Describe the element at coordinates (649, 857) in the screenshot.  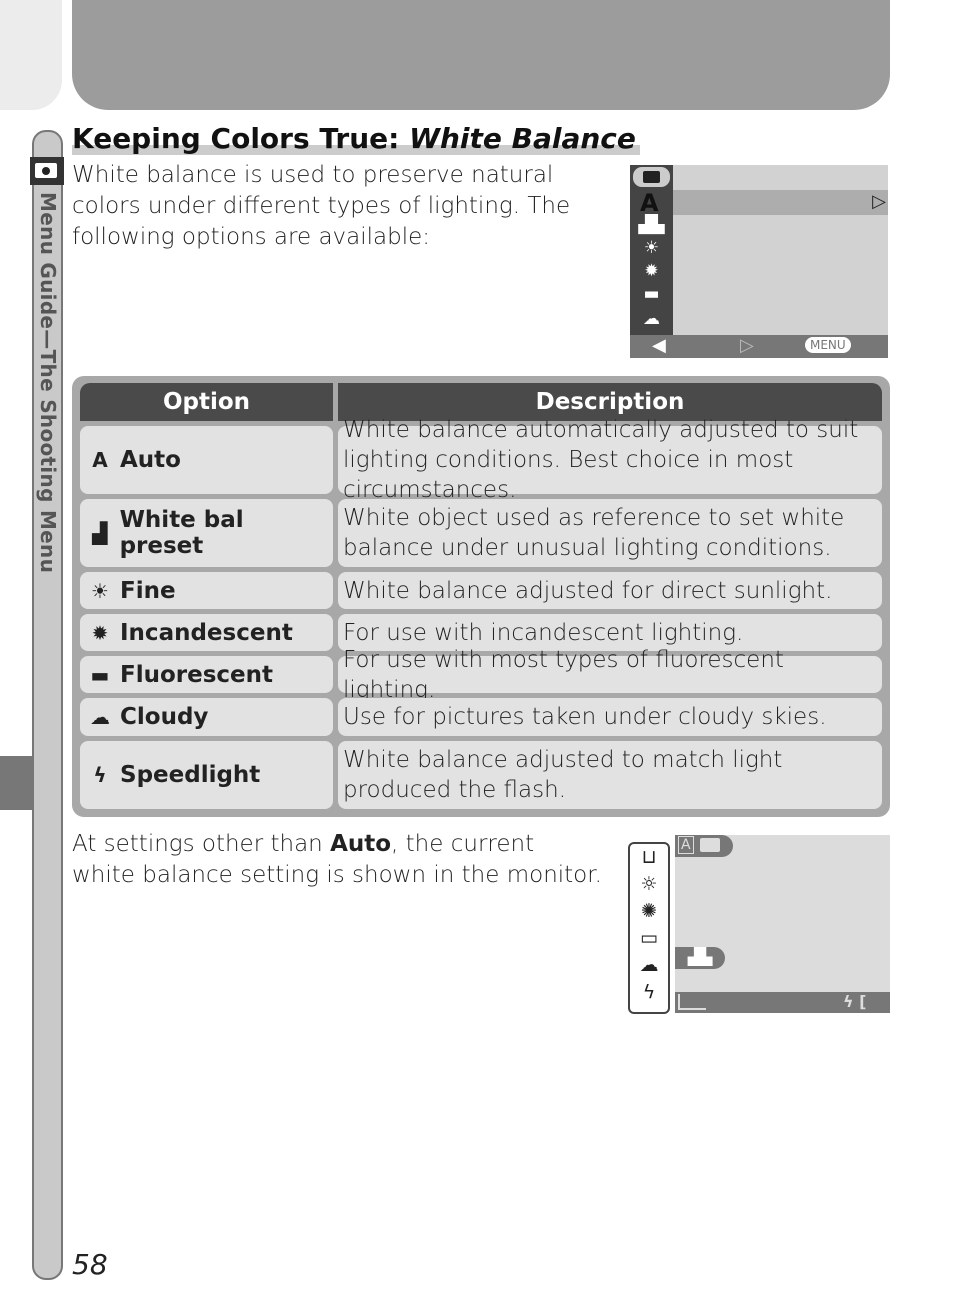
I see `white-bal-preset-icon: ⊔` at that location.